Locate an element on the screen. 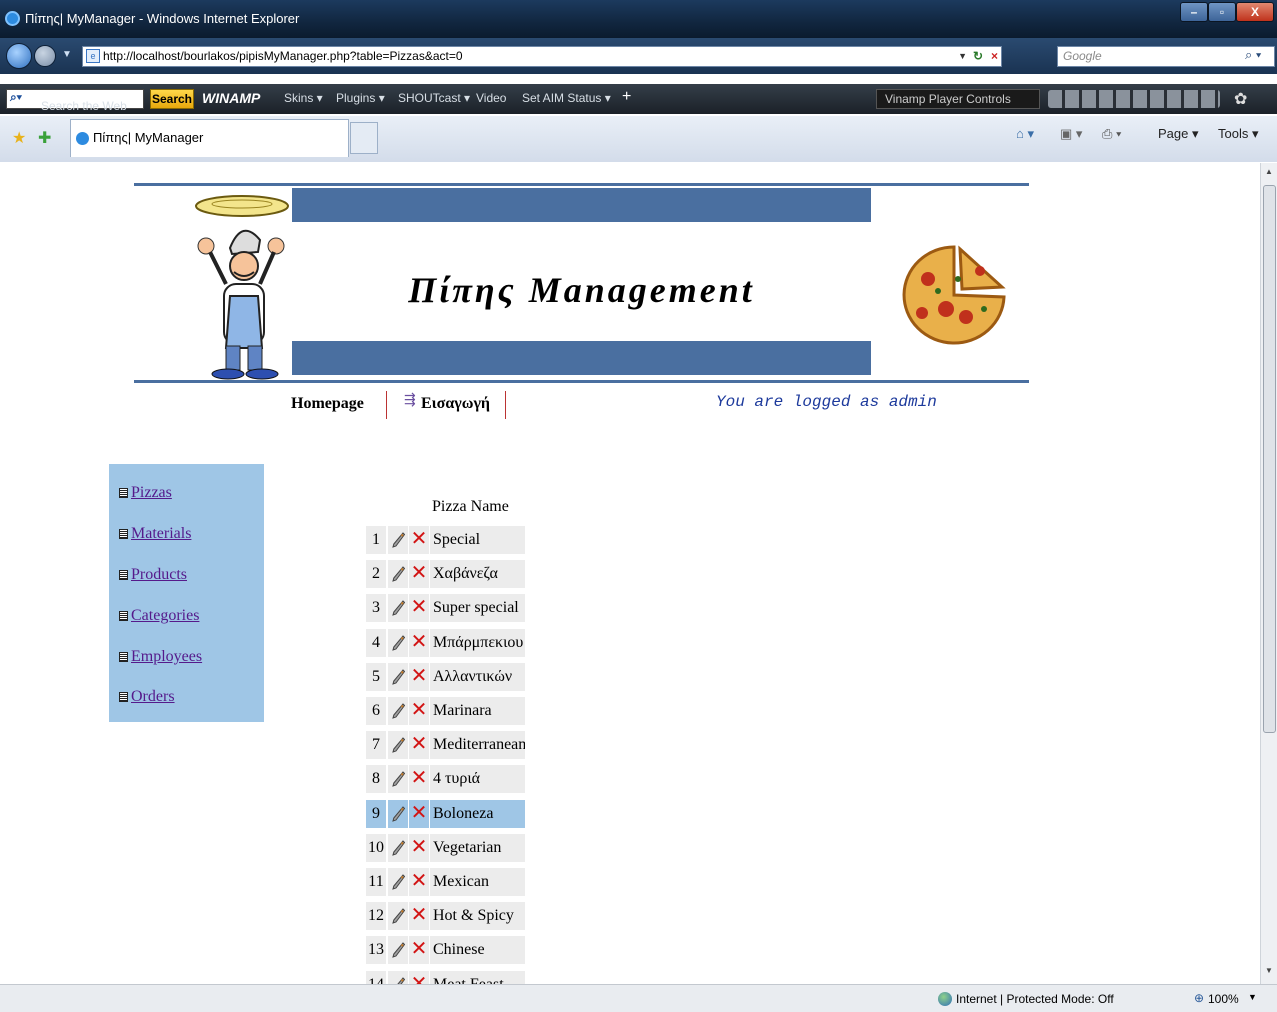  sidebar-item-orders: Orders is located at coordinates (147, 697).